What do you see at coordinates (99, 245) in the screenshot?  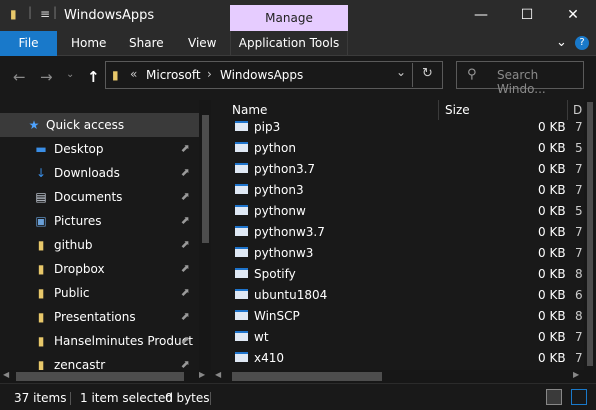 I see `sidebar-item-github: ▮ github ⬆` at bounding box center [99, 245].